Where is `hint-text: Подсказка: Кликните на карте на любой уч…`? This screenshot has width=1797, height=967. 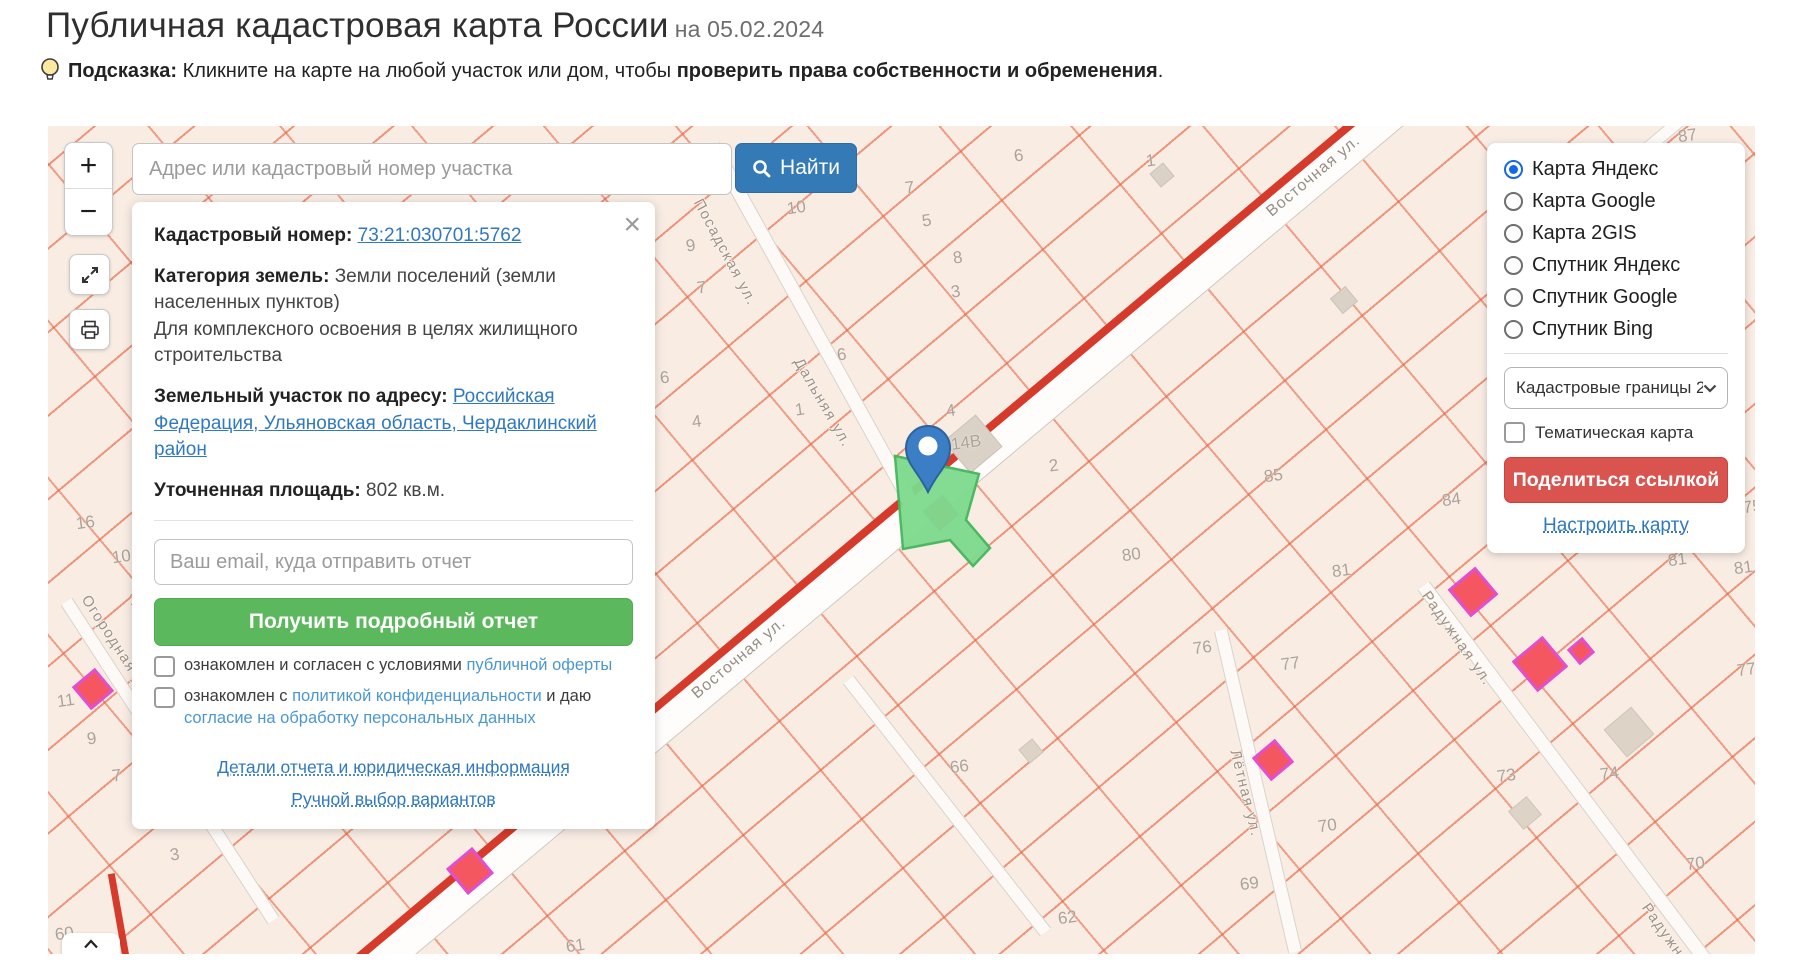 hint-text: Подсказка: Кликните на карте на любой уч… is located at coordinates (616, 70).